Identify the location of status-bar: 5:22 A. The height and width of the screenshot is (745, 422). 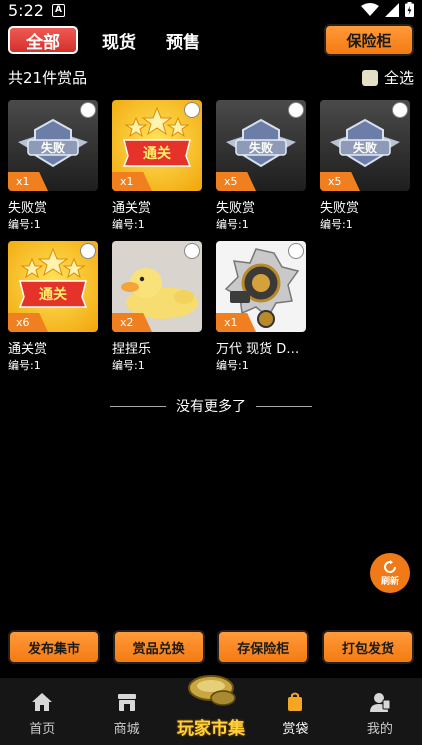
(211, 11).